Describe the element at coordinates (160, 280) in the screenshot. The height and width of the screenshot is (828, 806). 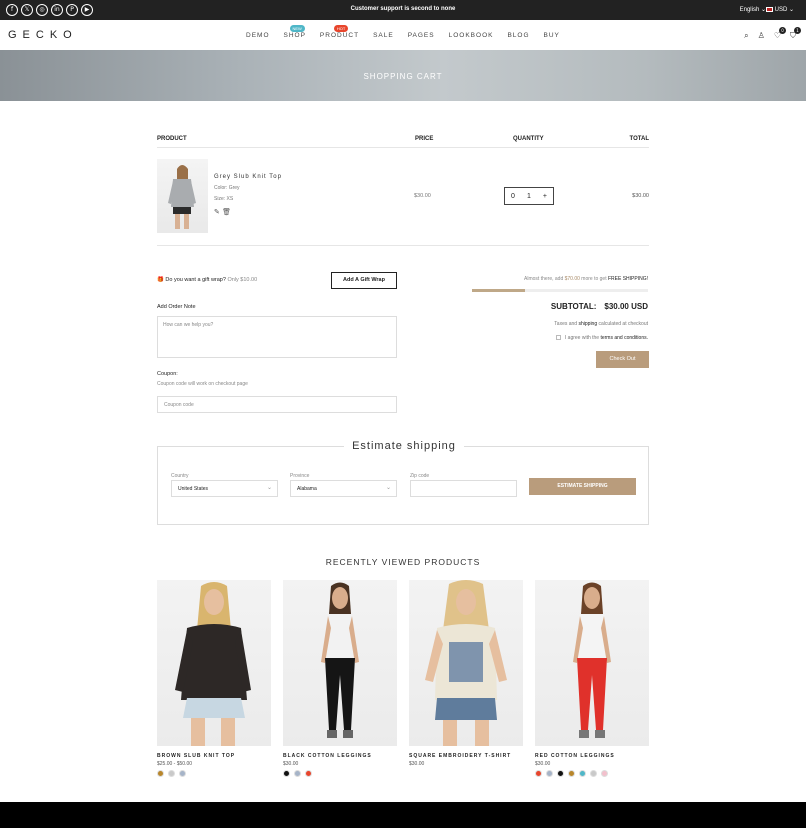
I see `gift-icon: 🎁` at that location.